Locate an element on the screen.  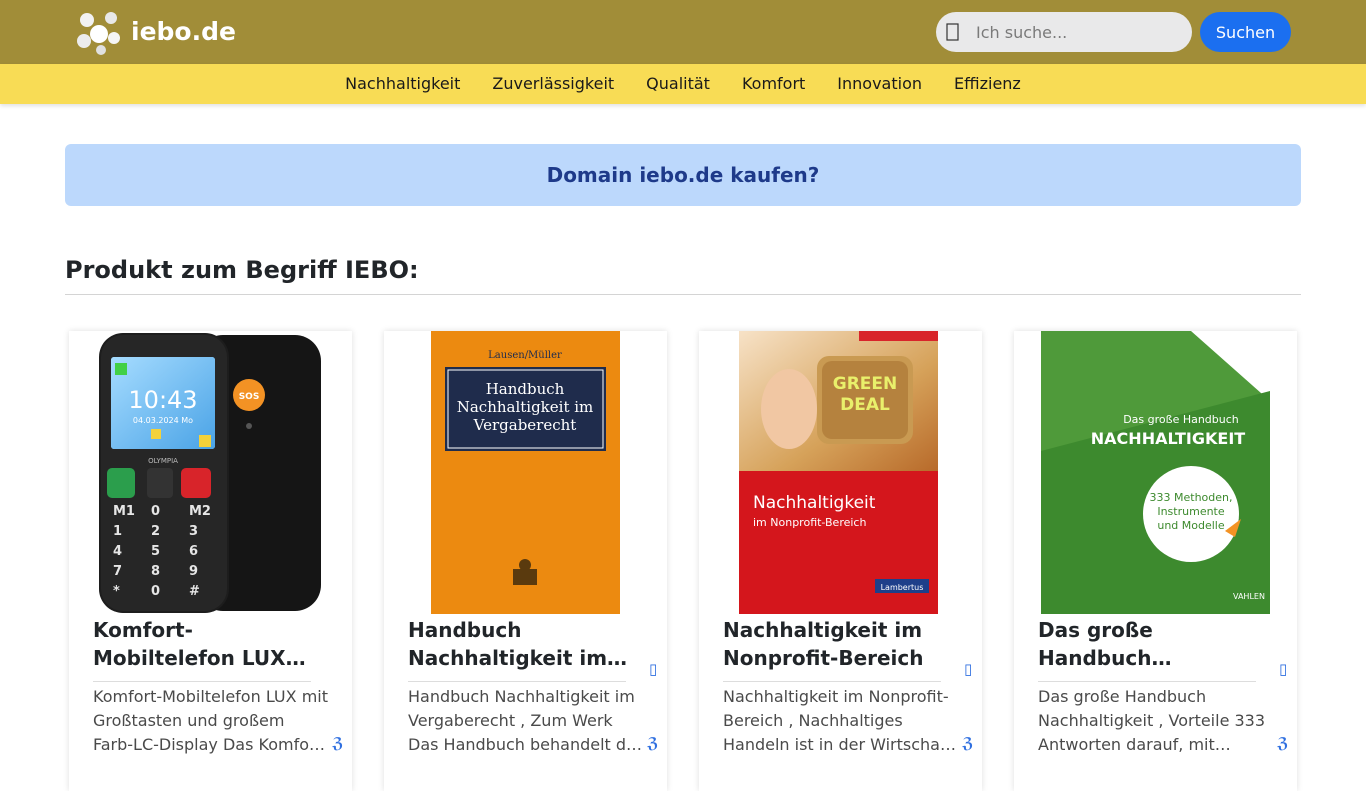
svg-text: Nachhaltigkeit is located at coordinates (814, 503).